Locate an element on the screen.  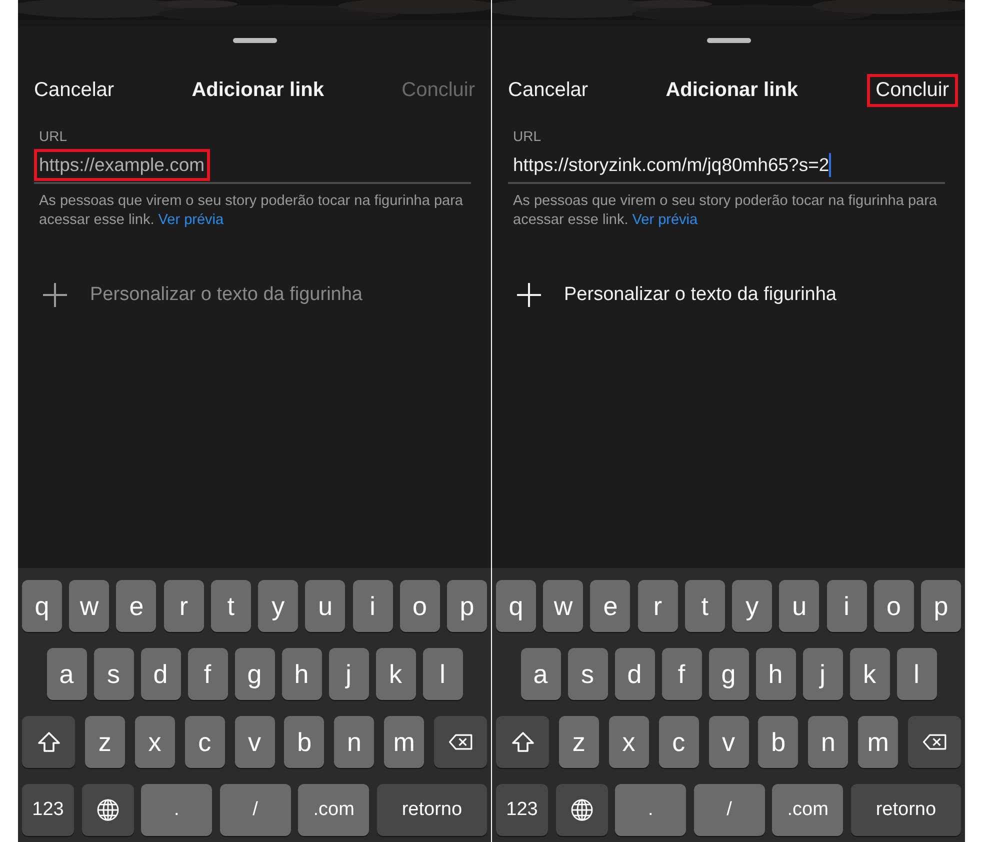
text-cursor is located at coordinates (830, 165).